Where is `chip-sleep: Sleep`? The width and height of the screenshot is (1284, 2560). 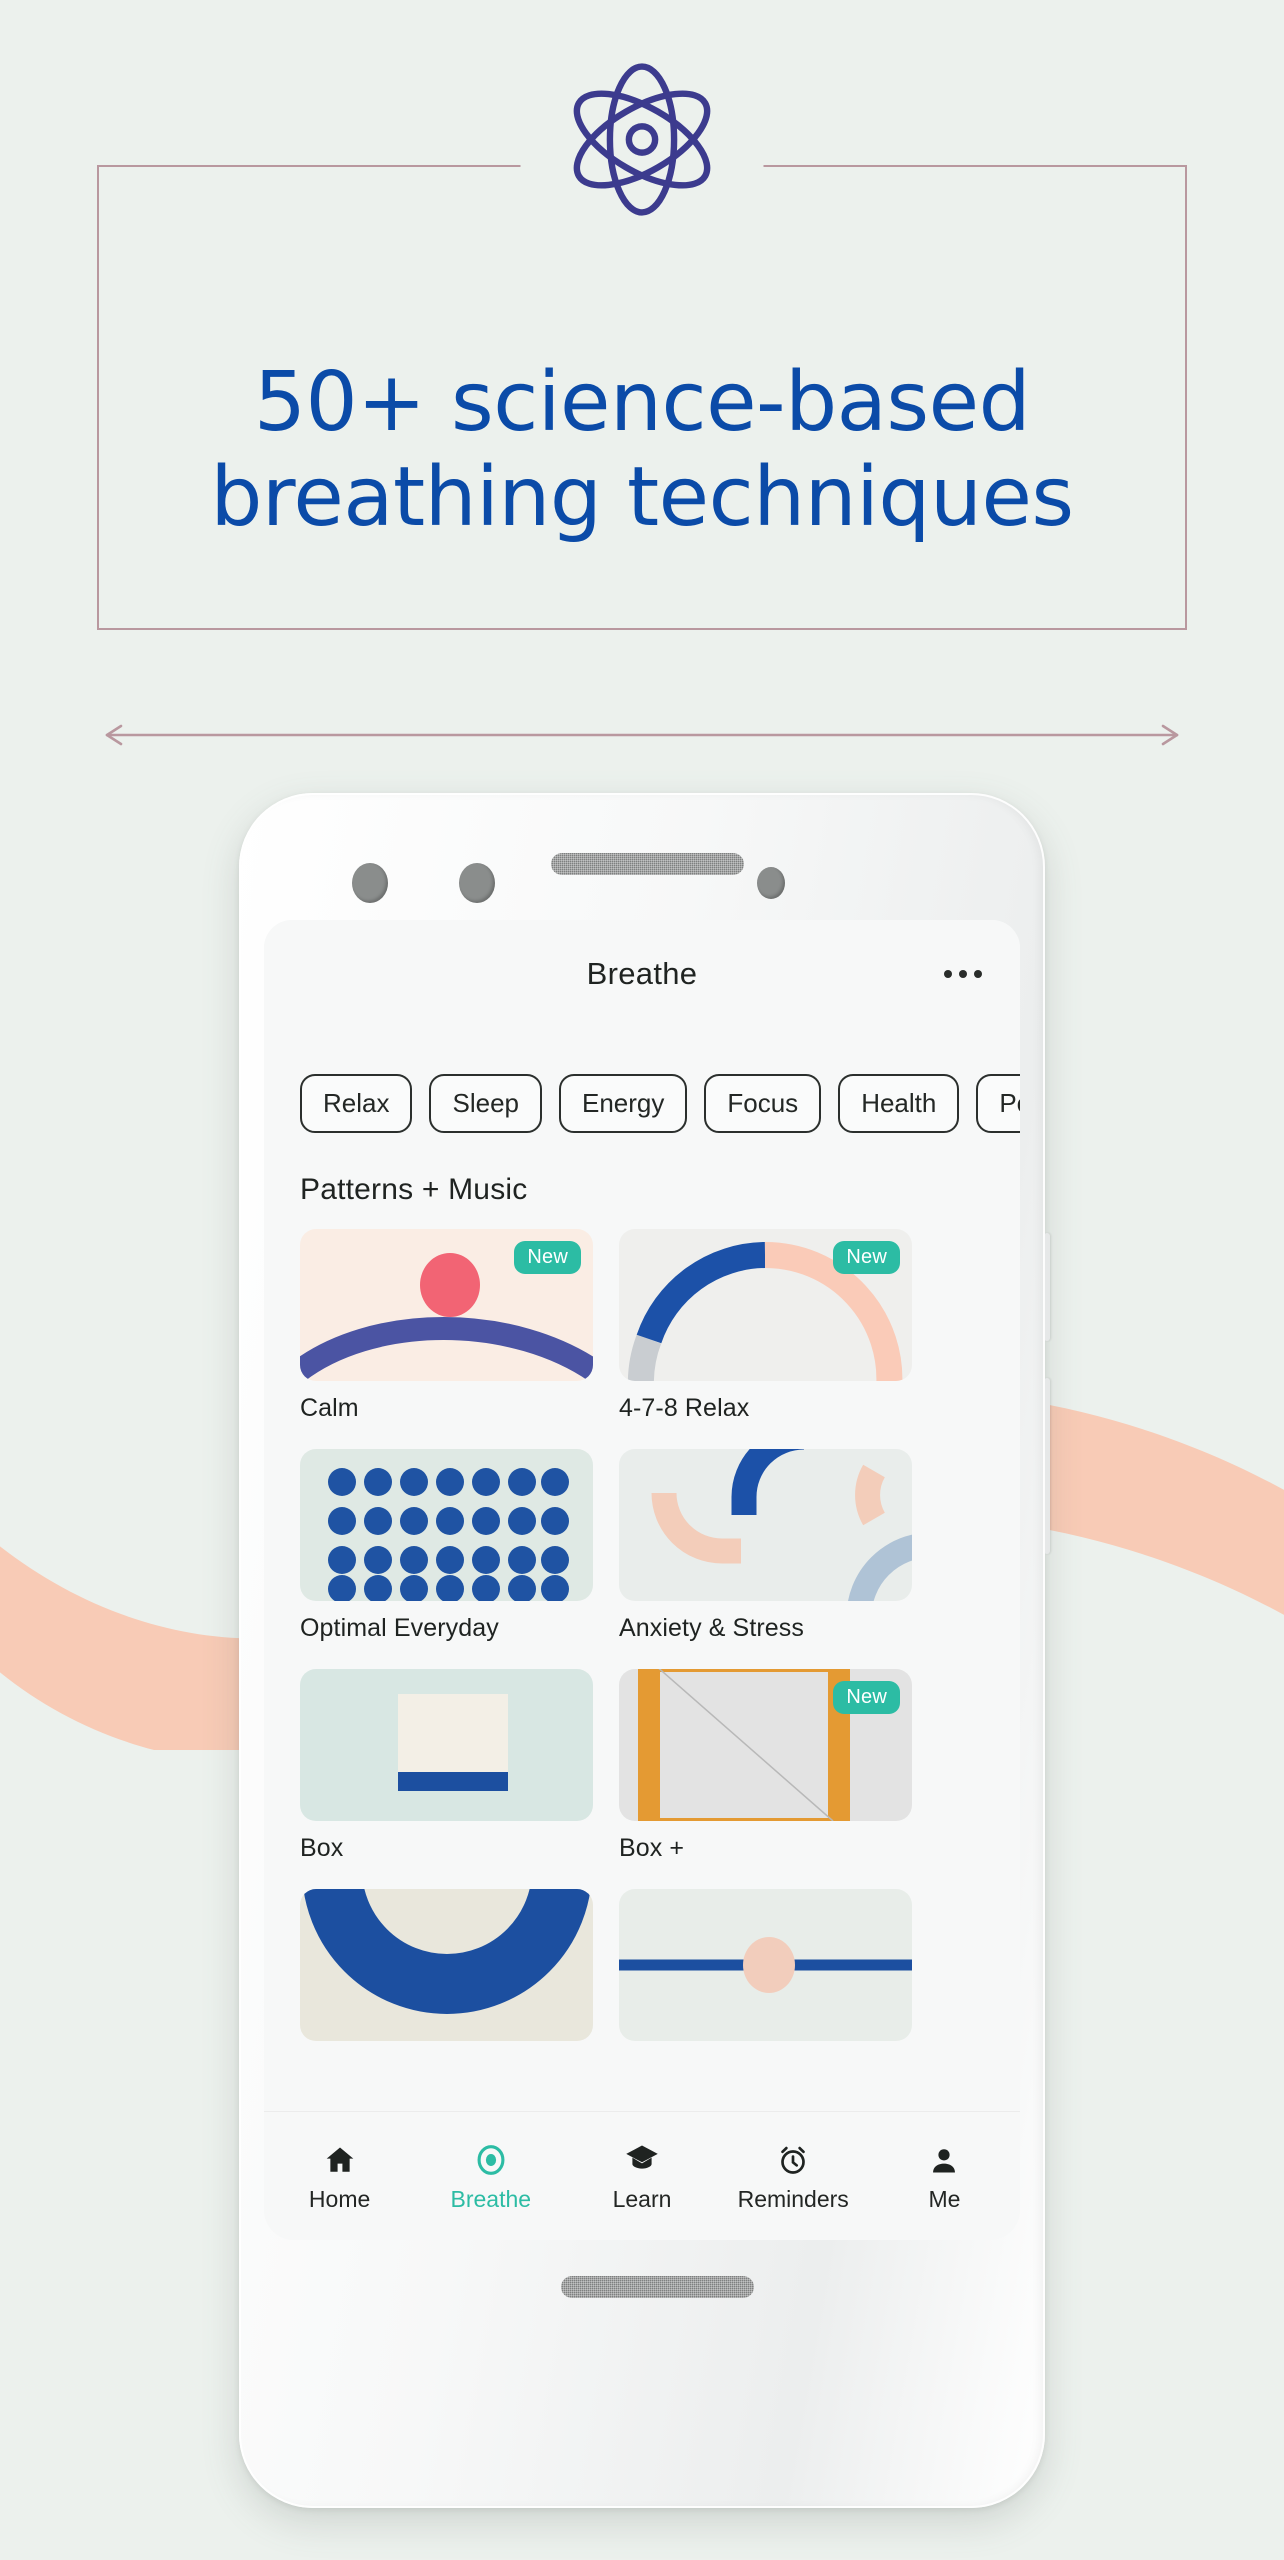
chip-sleep: Sleep is located at coordinates (485, 1103).